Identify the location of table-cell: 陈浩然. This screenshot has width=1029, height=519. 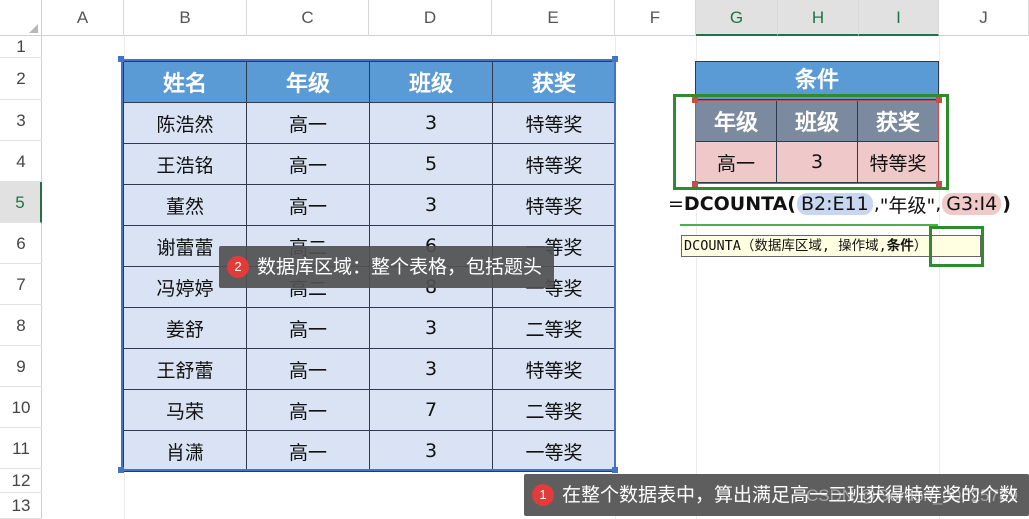
(185, 123).